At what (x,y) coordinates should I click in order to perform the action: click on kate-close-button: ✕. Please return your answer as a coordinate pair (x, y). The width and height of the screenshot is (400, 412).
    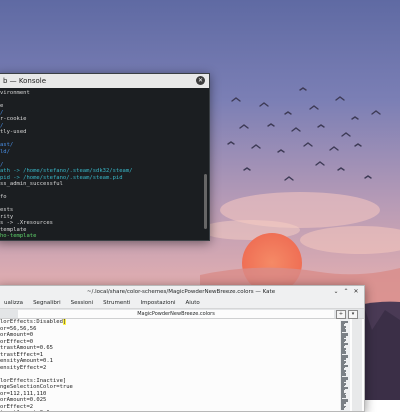
    Looking at the image, I should click on (356, 292).